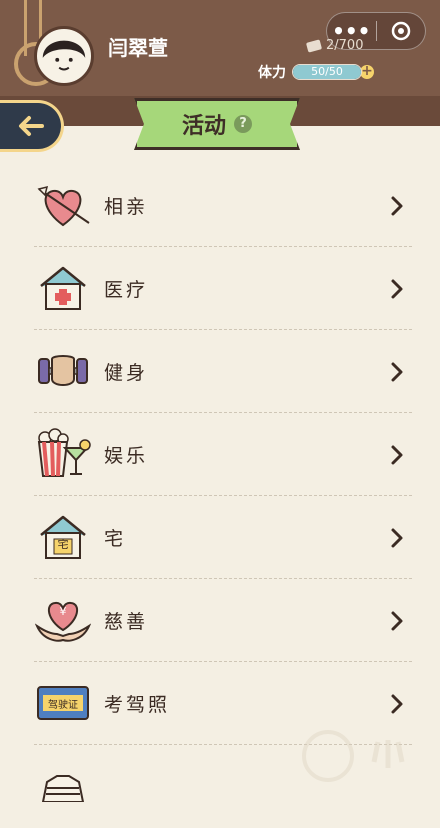  What do you see at coordinates (63, 537) in the screenshot?
I see `house-icon: 宅` at bounding box center [63, 537].